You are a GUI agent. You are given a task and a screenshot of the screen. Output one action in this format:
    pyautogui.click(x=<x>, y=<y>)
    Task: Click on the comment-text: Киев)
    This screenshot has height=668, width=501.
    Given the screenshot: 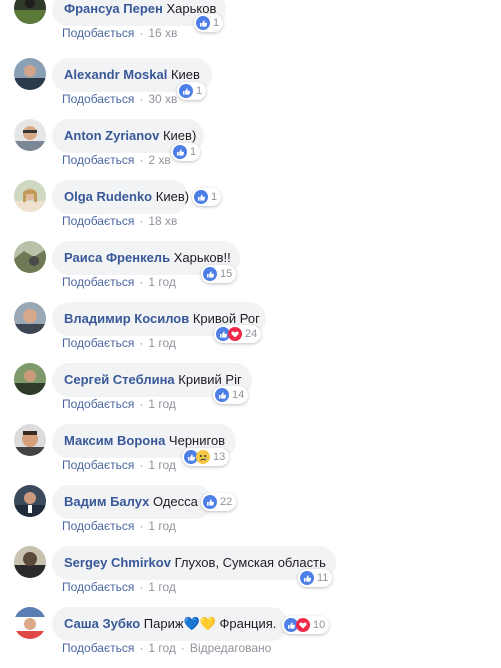 What is the action you would take?
    pyautogui.click(x=172, y=196)
    